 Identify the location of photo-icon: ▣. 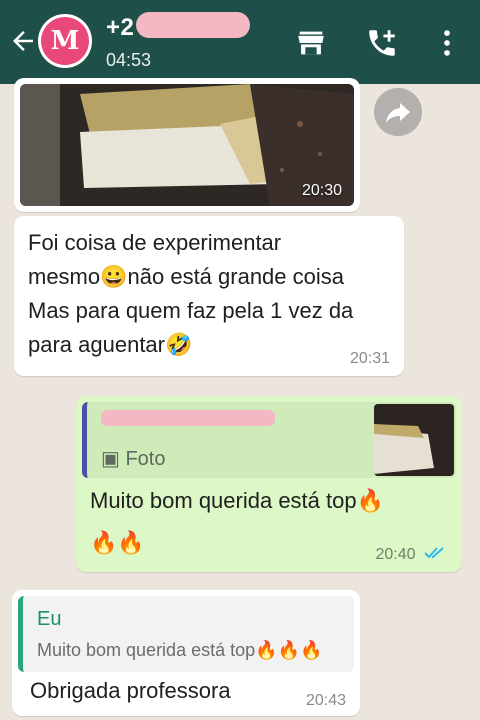
(113, 459).